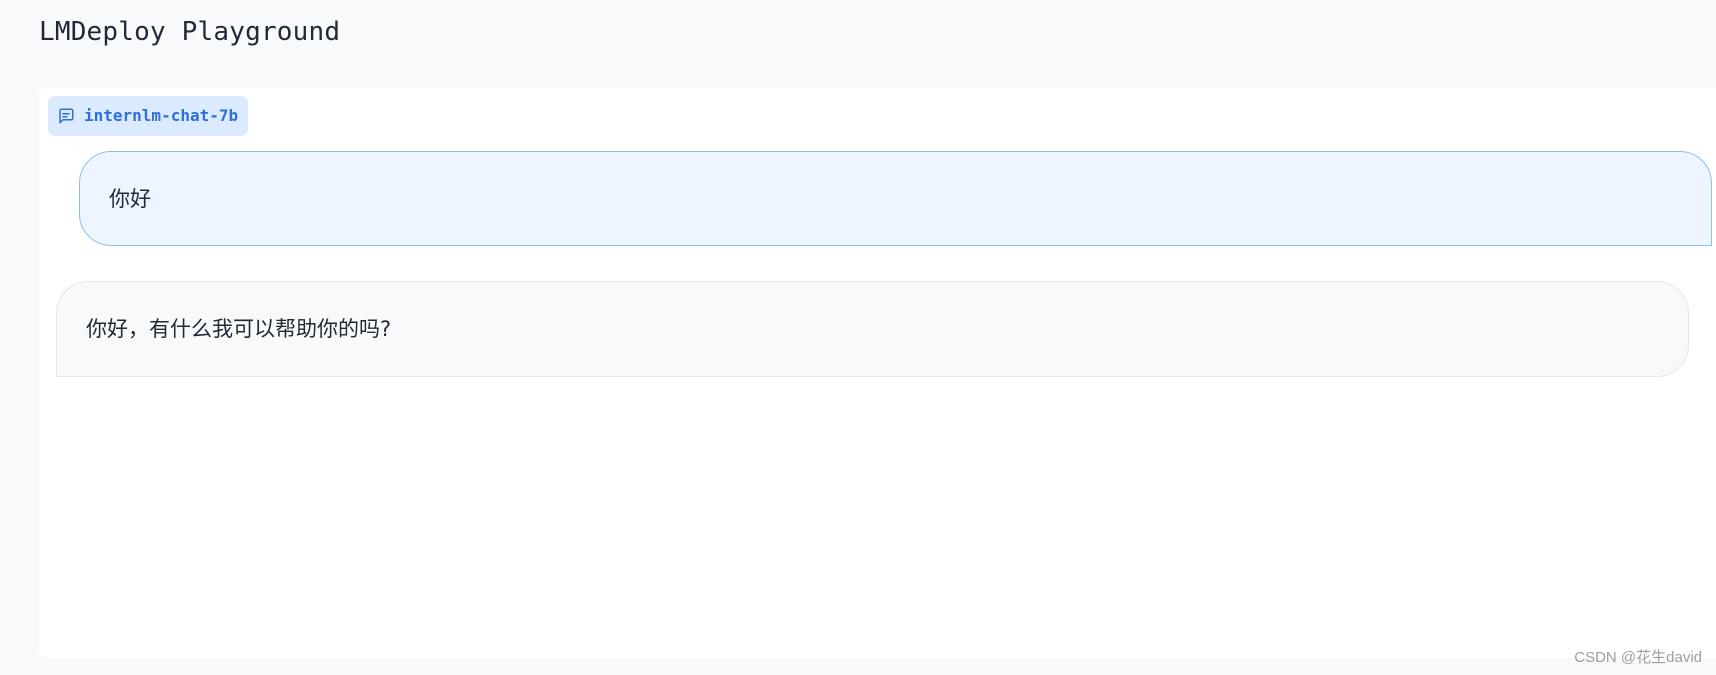 The image size is (1716, 675). What do you see at coordinates (872, 329) in the screenshot?
I see `assistant-message: 你好，有什么我可以帮助你的吗?` at bounding box center [872, 329].